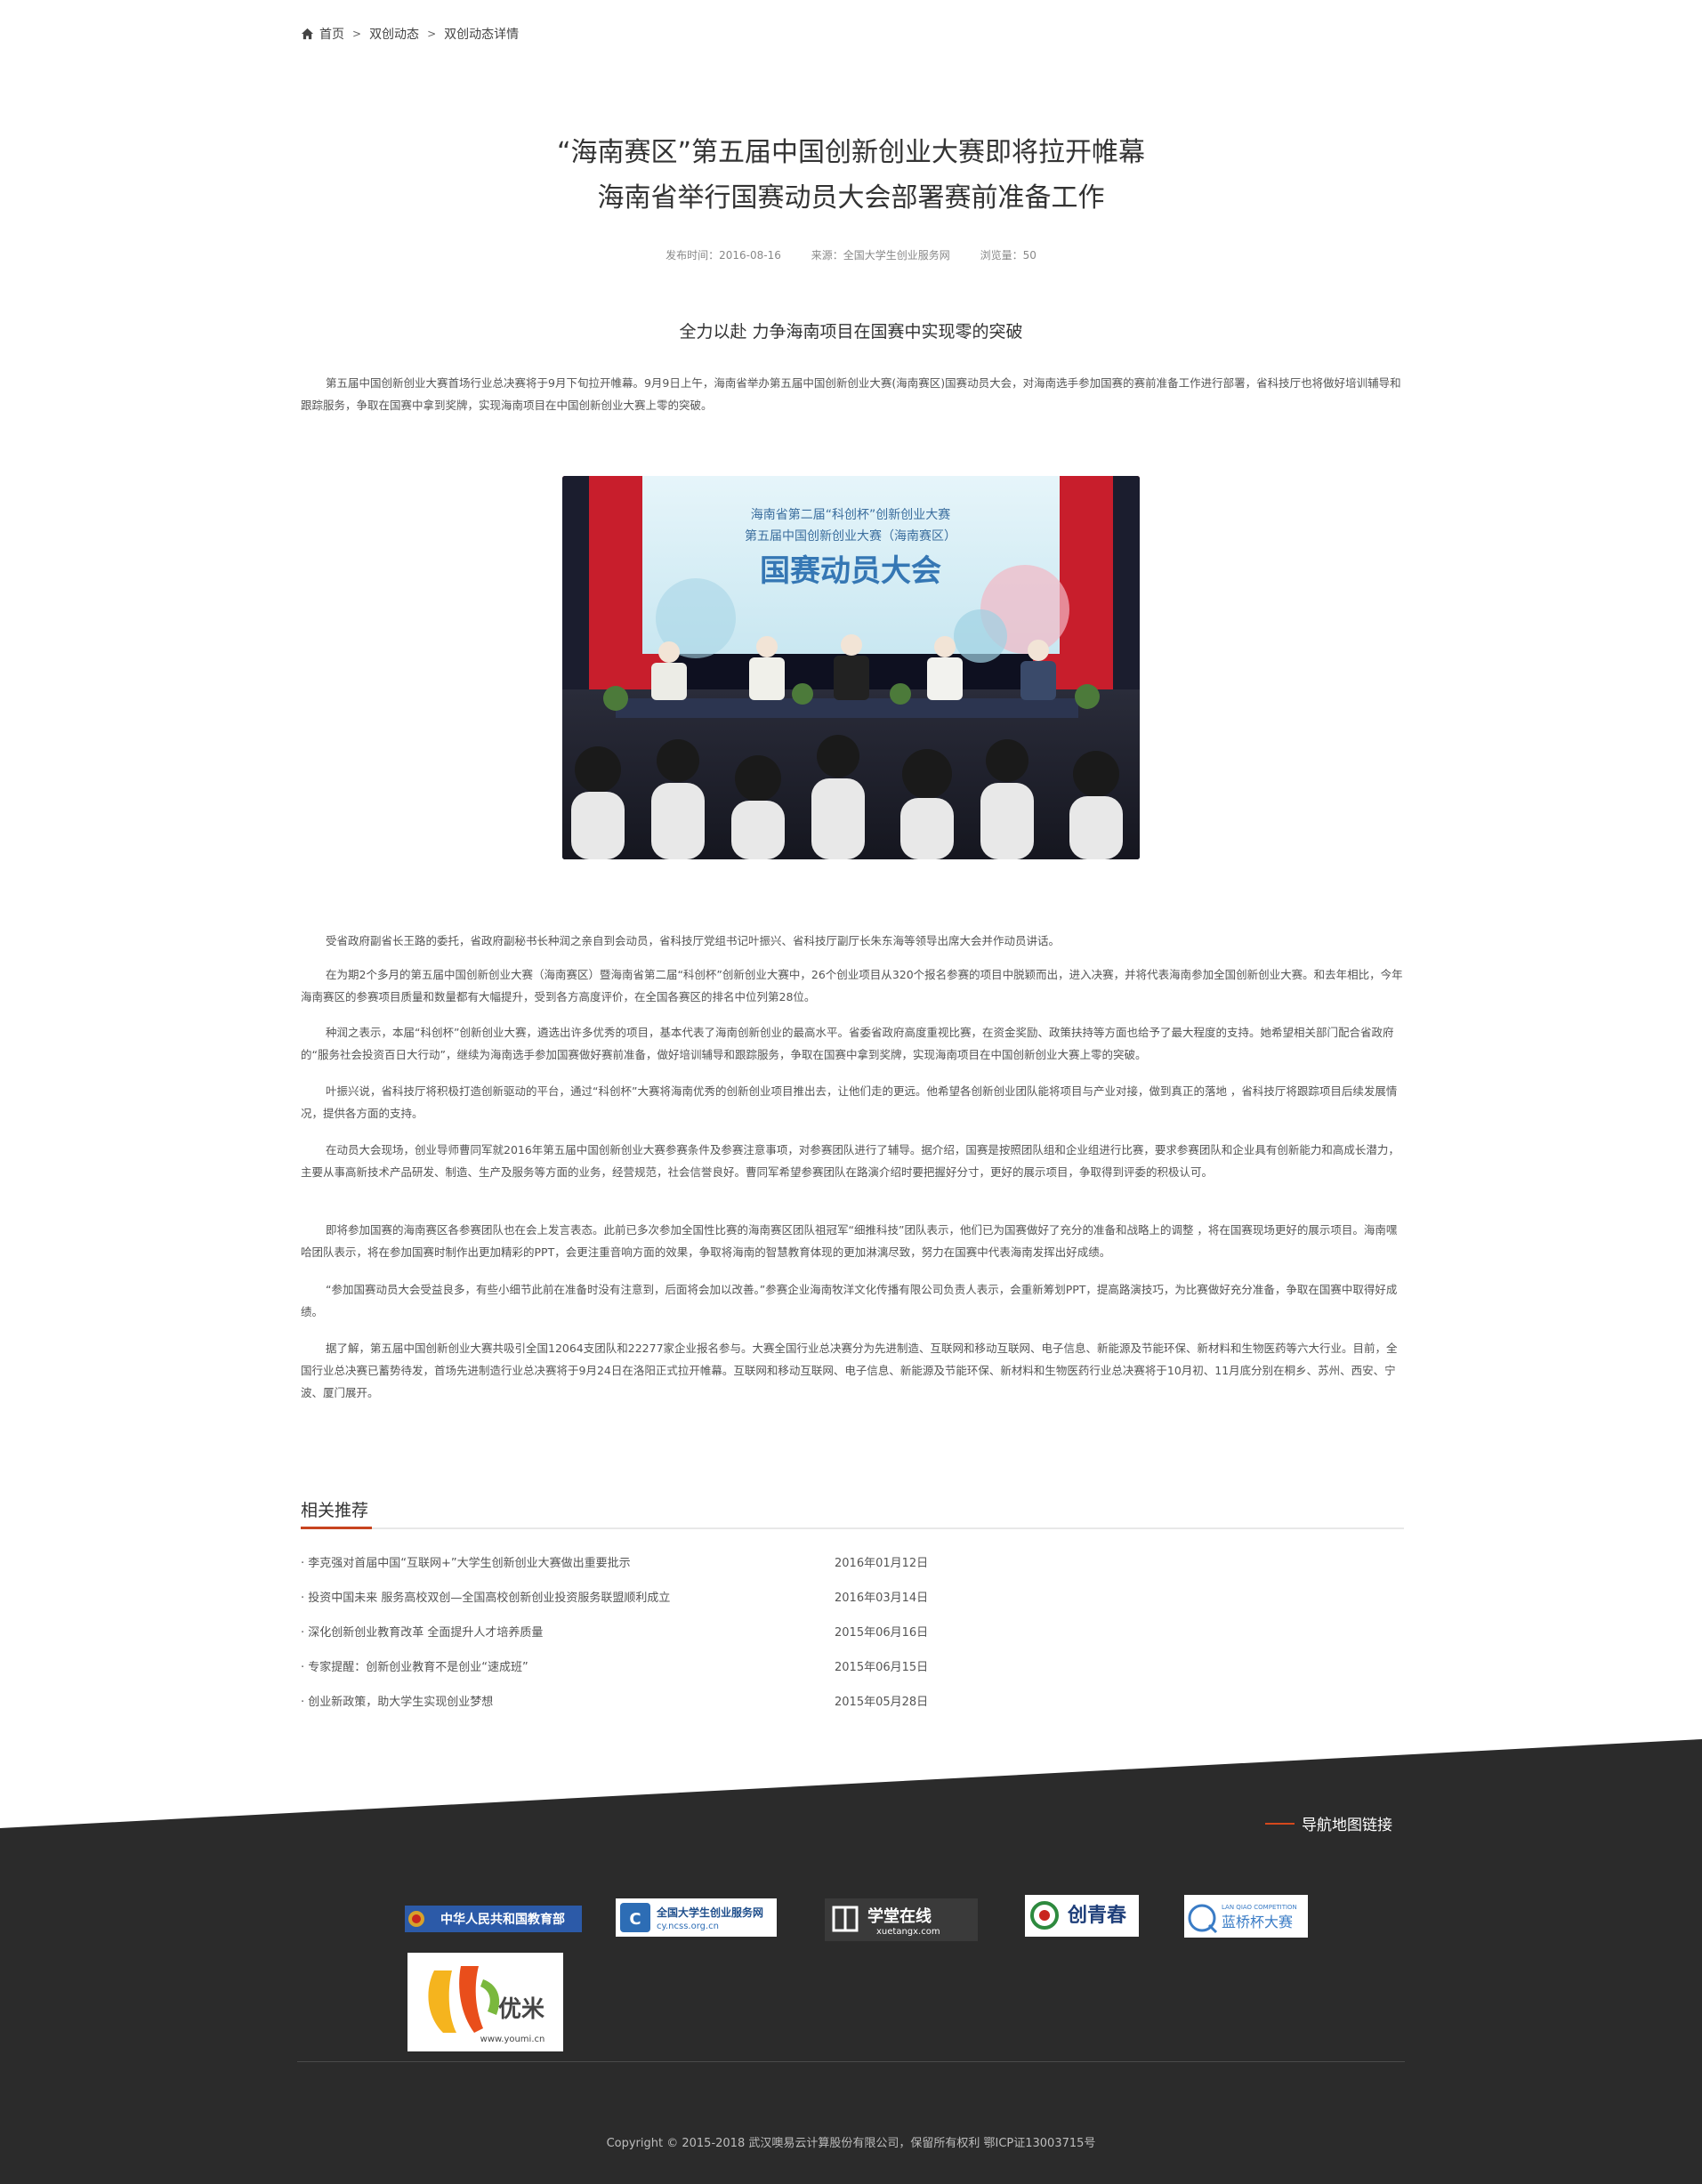 This screenshot has width=1702, height=2184. I want to click on moe-logo: 中华人民共和国教育部, so click(493, 1919).